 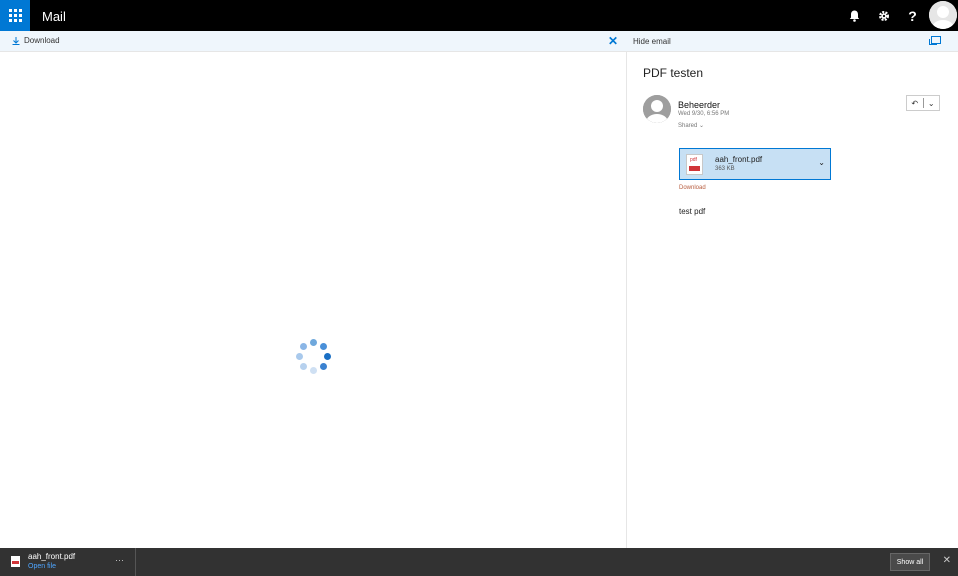 I want to click on hide-email-button: Hide email, so click(x=652, y=41).